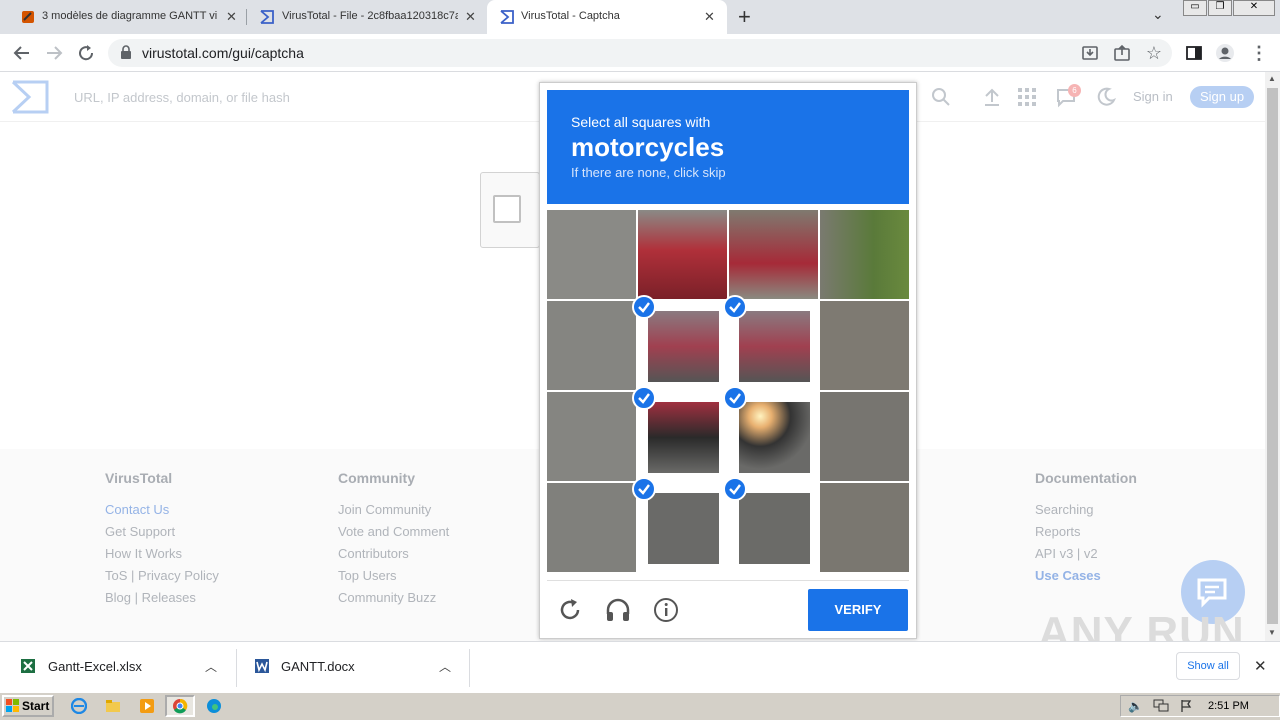 This screenshot has width=1280, height=720. What do you see at coordinates (113, 708) in the screenshot?
I see `file-explorer-icon` at bounding box center [113, 708].